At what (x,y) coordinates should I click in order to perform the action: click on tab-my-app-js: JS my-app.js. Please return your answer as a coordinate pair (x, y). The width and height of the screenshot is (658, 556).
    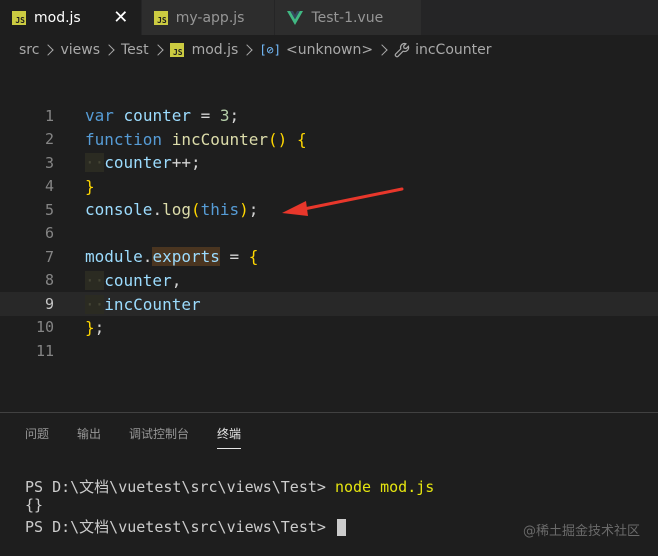
    Looking at the image, I should click on (208, 17).